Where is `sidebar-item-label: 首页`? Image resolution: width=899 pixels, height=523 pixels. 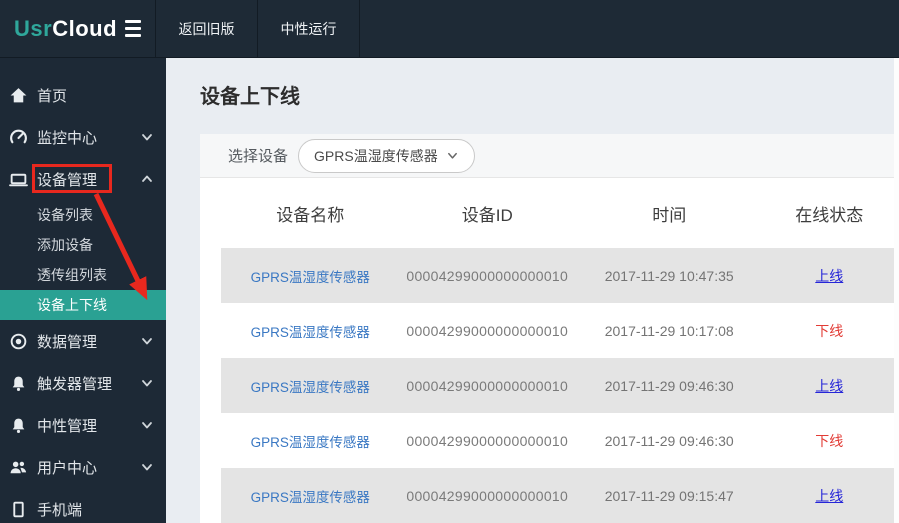
sidebar-item-label: 首页 is located at coordinates (52, 96).